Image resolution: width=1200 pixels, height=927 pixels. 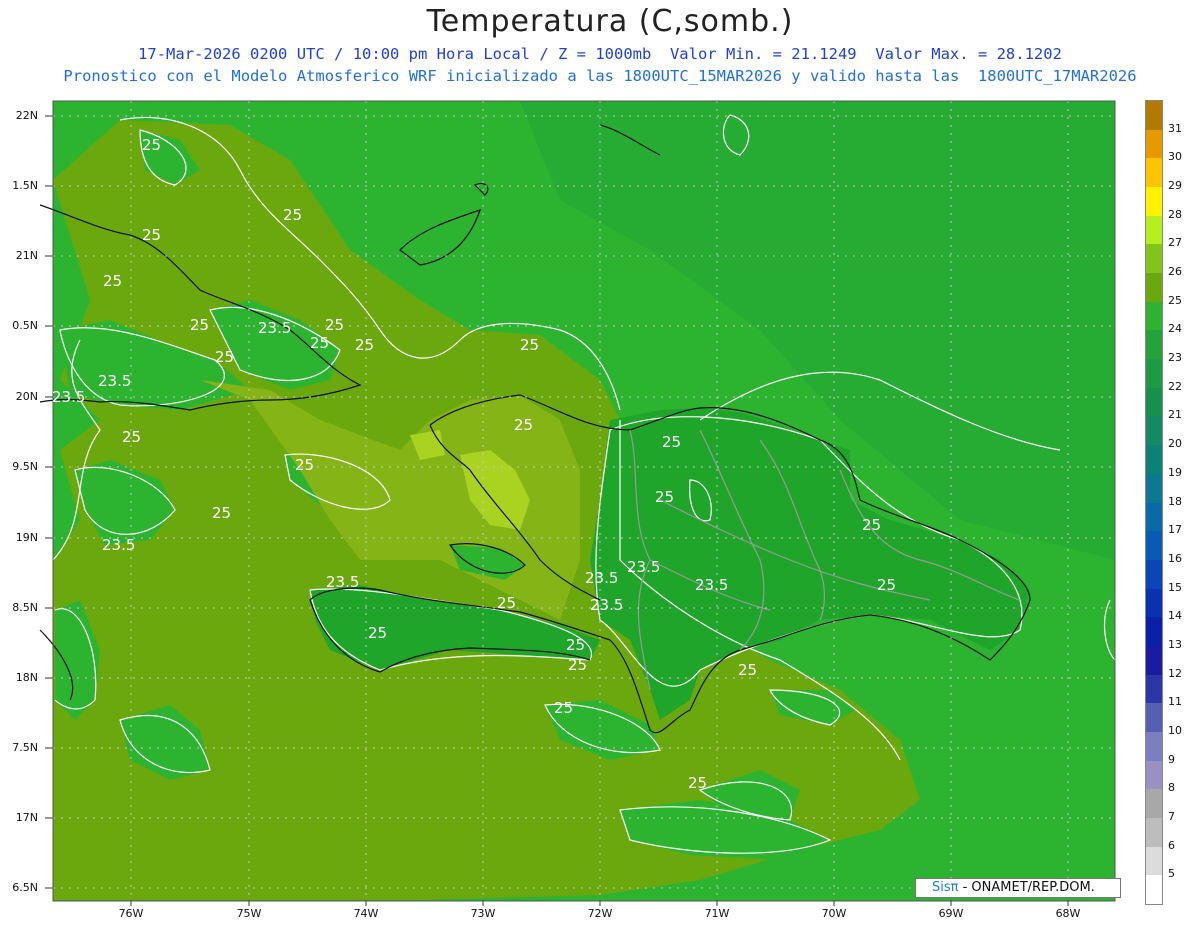 What do you see at coordinates (1175, 186) in the screenshot?
I see `color-scale-label: 29` at bounding box center [1175, 186].